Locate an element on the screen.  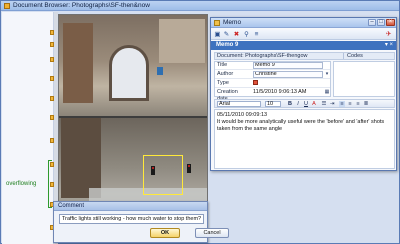
property-row-title: Title Memo 9 is located at coordinates (272, 66).